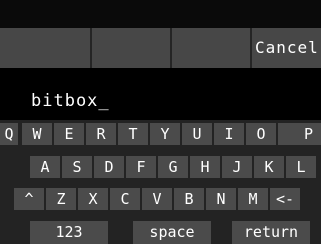 This screenshot has height=244, width=321. I want to click on key-l: L, so click(301, 167).